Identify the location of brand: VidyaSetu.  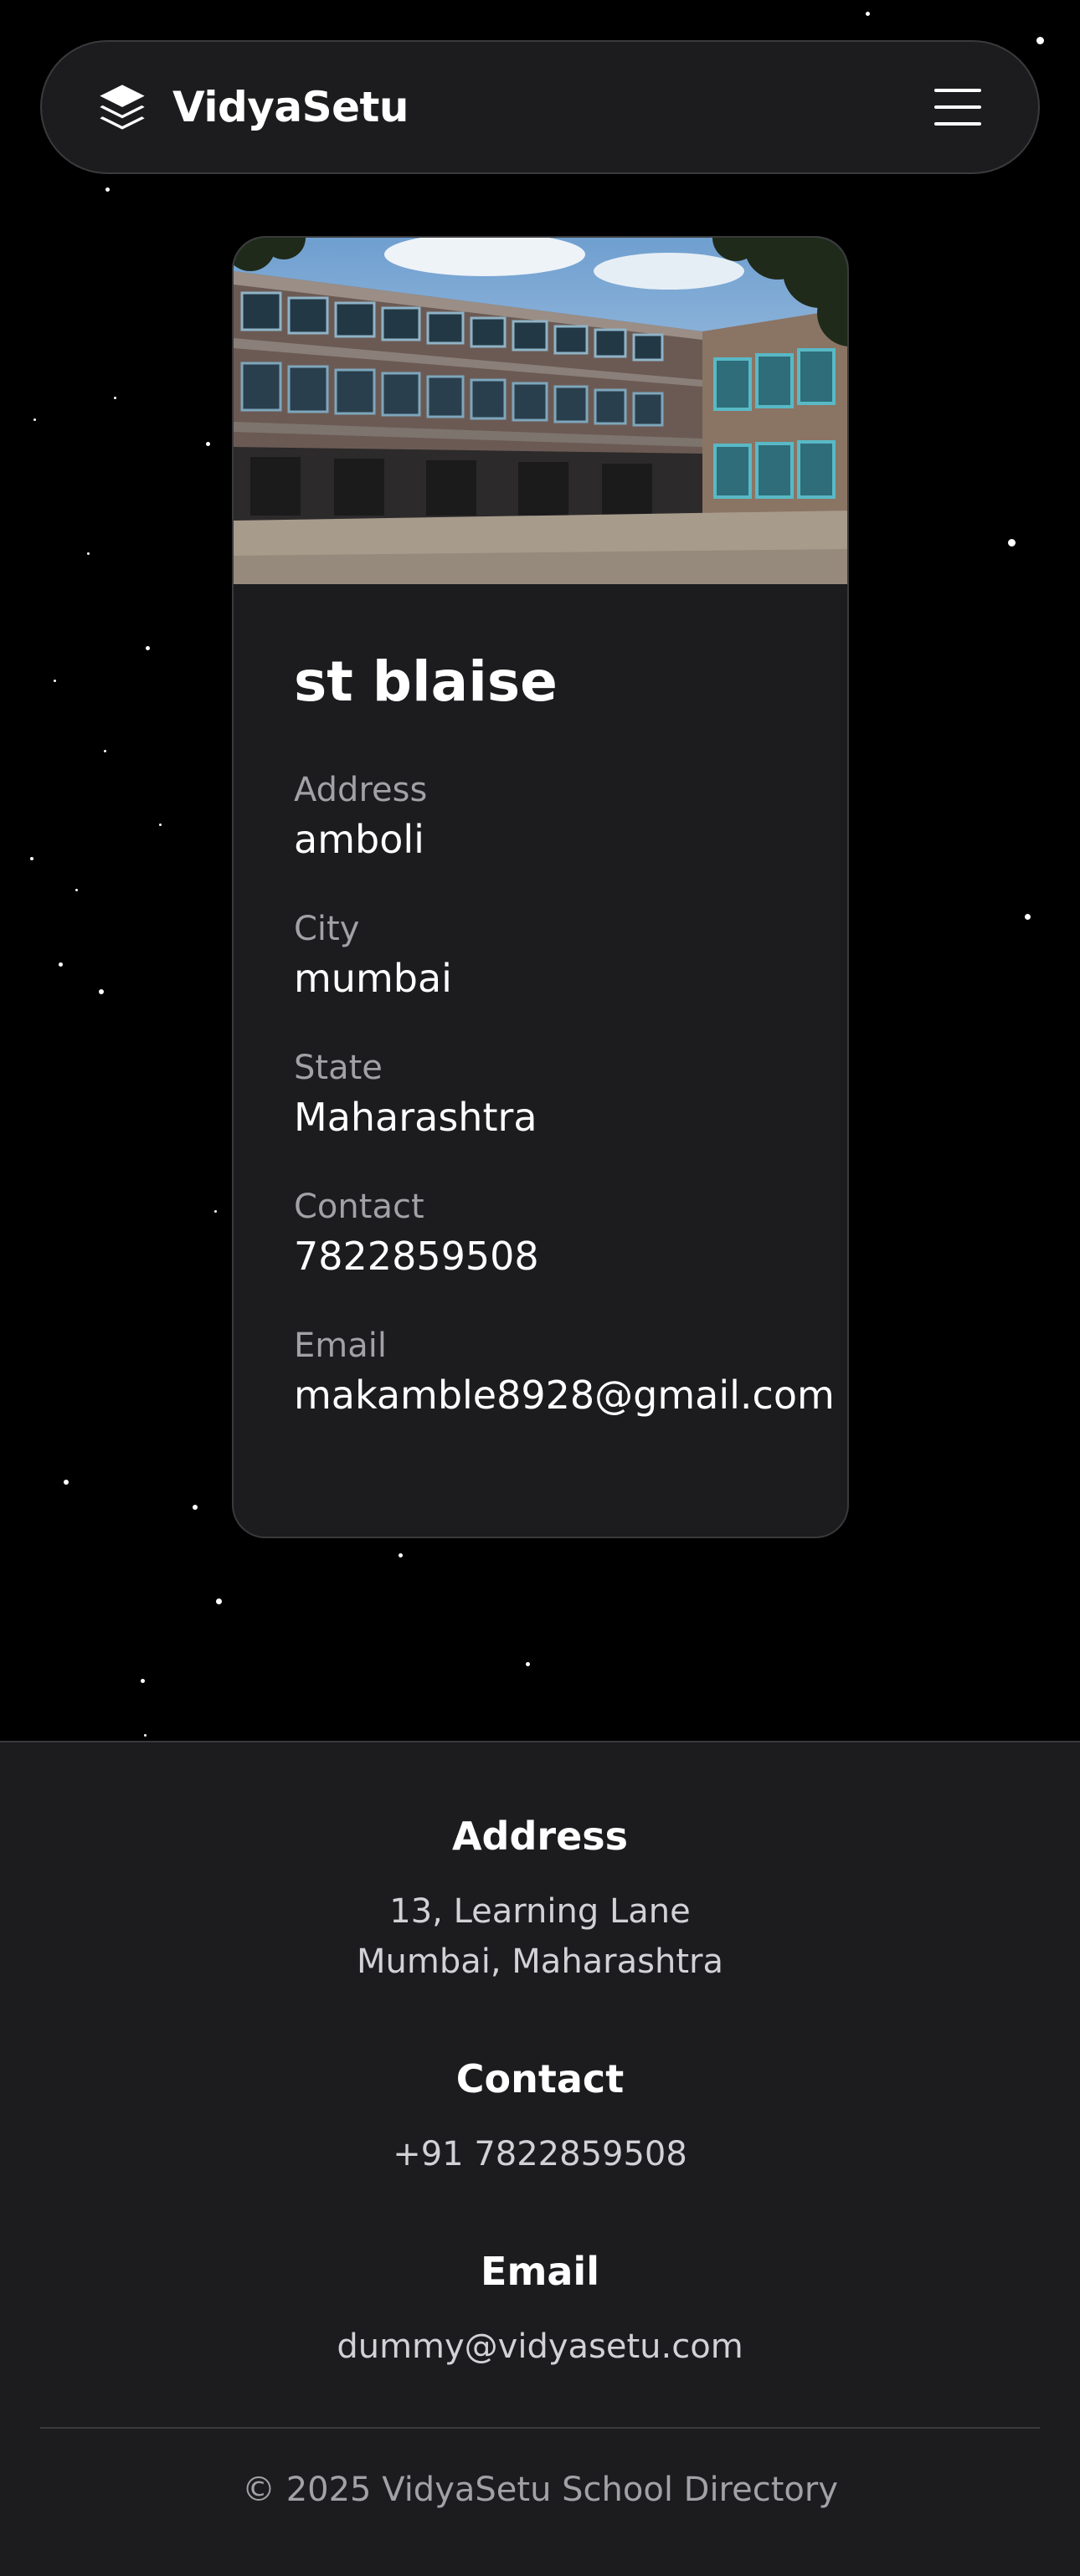
(252, 107).